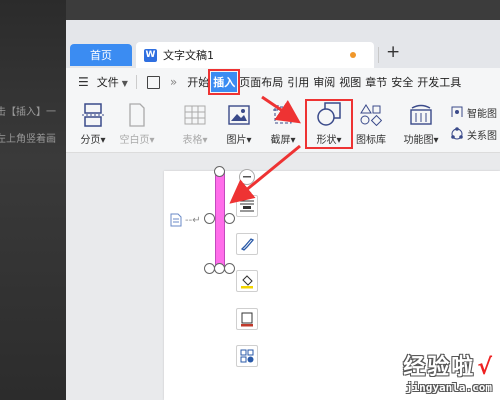 The height and width of the screenshot is (400, 500). Describe the element at coordinates (393, 52) in the screenshot. I see `new-tab-button: +` at that location.